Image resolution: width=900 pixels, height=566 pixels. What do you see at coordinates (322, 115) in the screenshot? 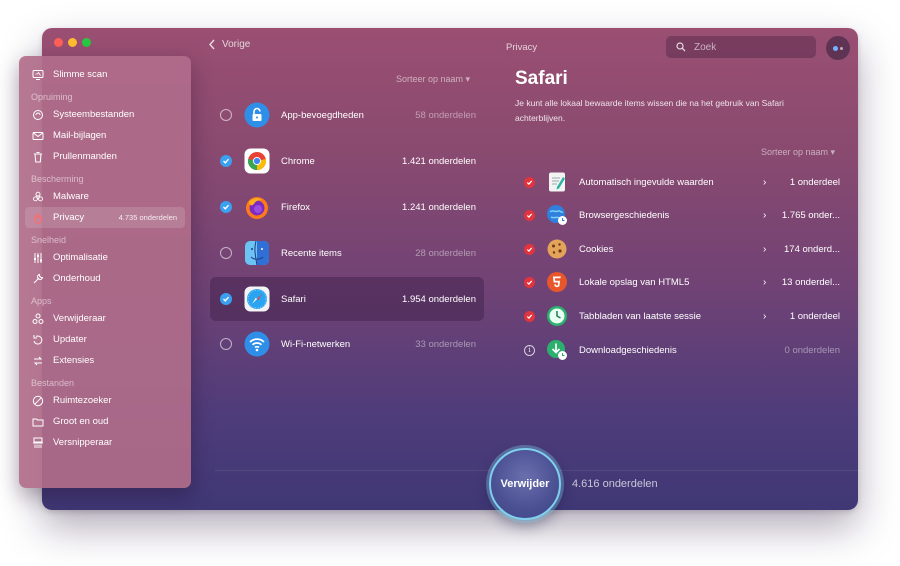
I see `app-name: App-bevoegdheden` at bounding box center [322, 115].